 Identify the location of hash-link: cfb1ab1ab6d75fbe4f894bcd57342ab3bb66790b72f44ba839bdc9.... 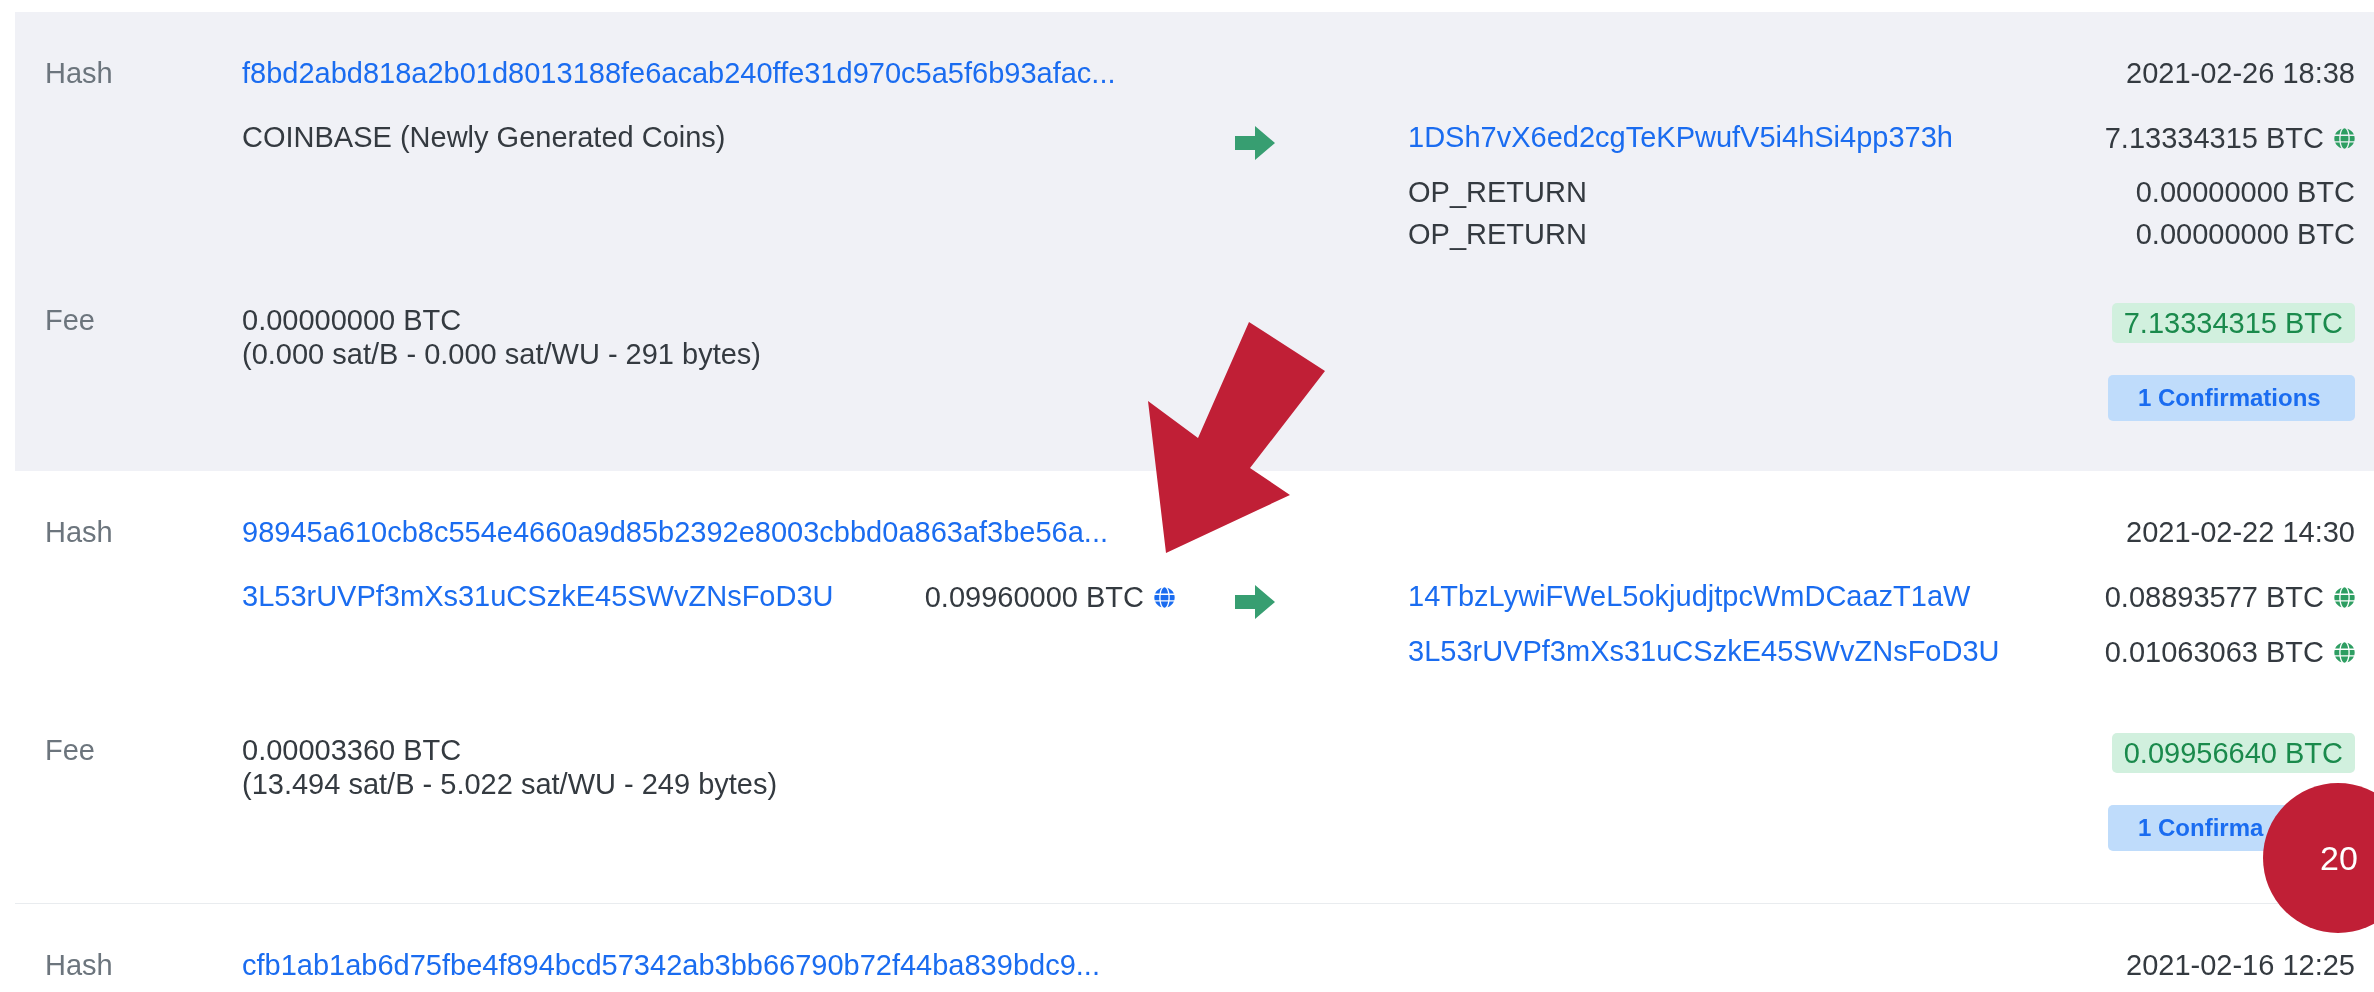
(671, 965).